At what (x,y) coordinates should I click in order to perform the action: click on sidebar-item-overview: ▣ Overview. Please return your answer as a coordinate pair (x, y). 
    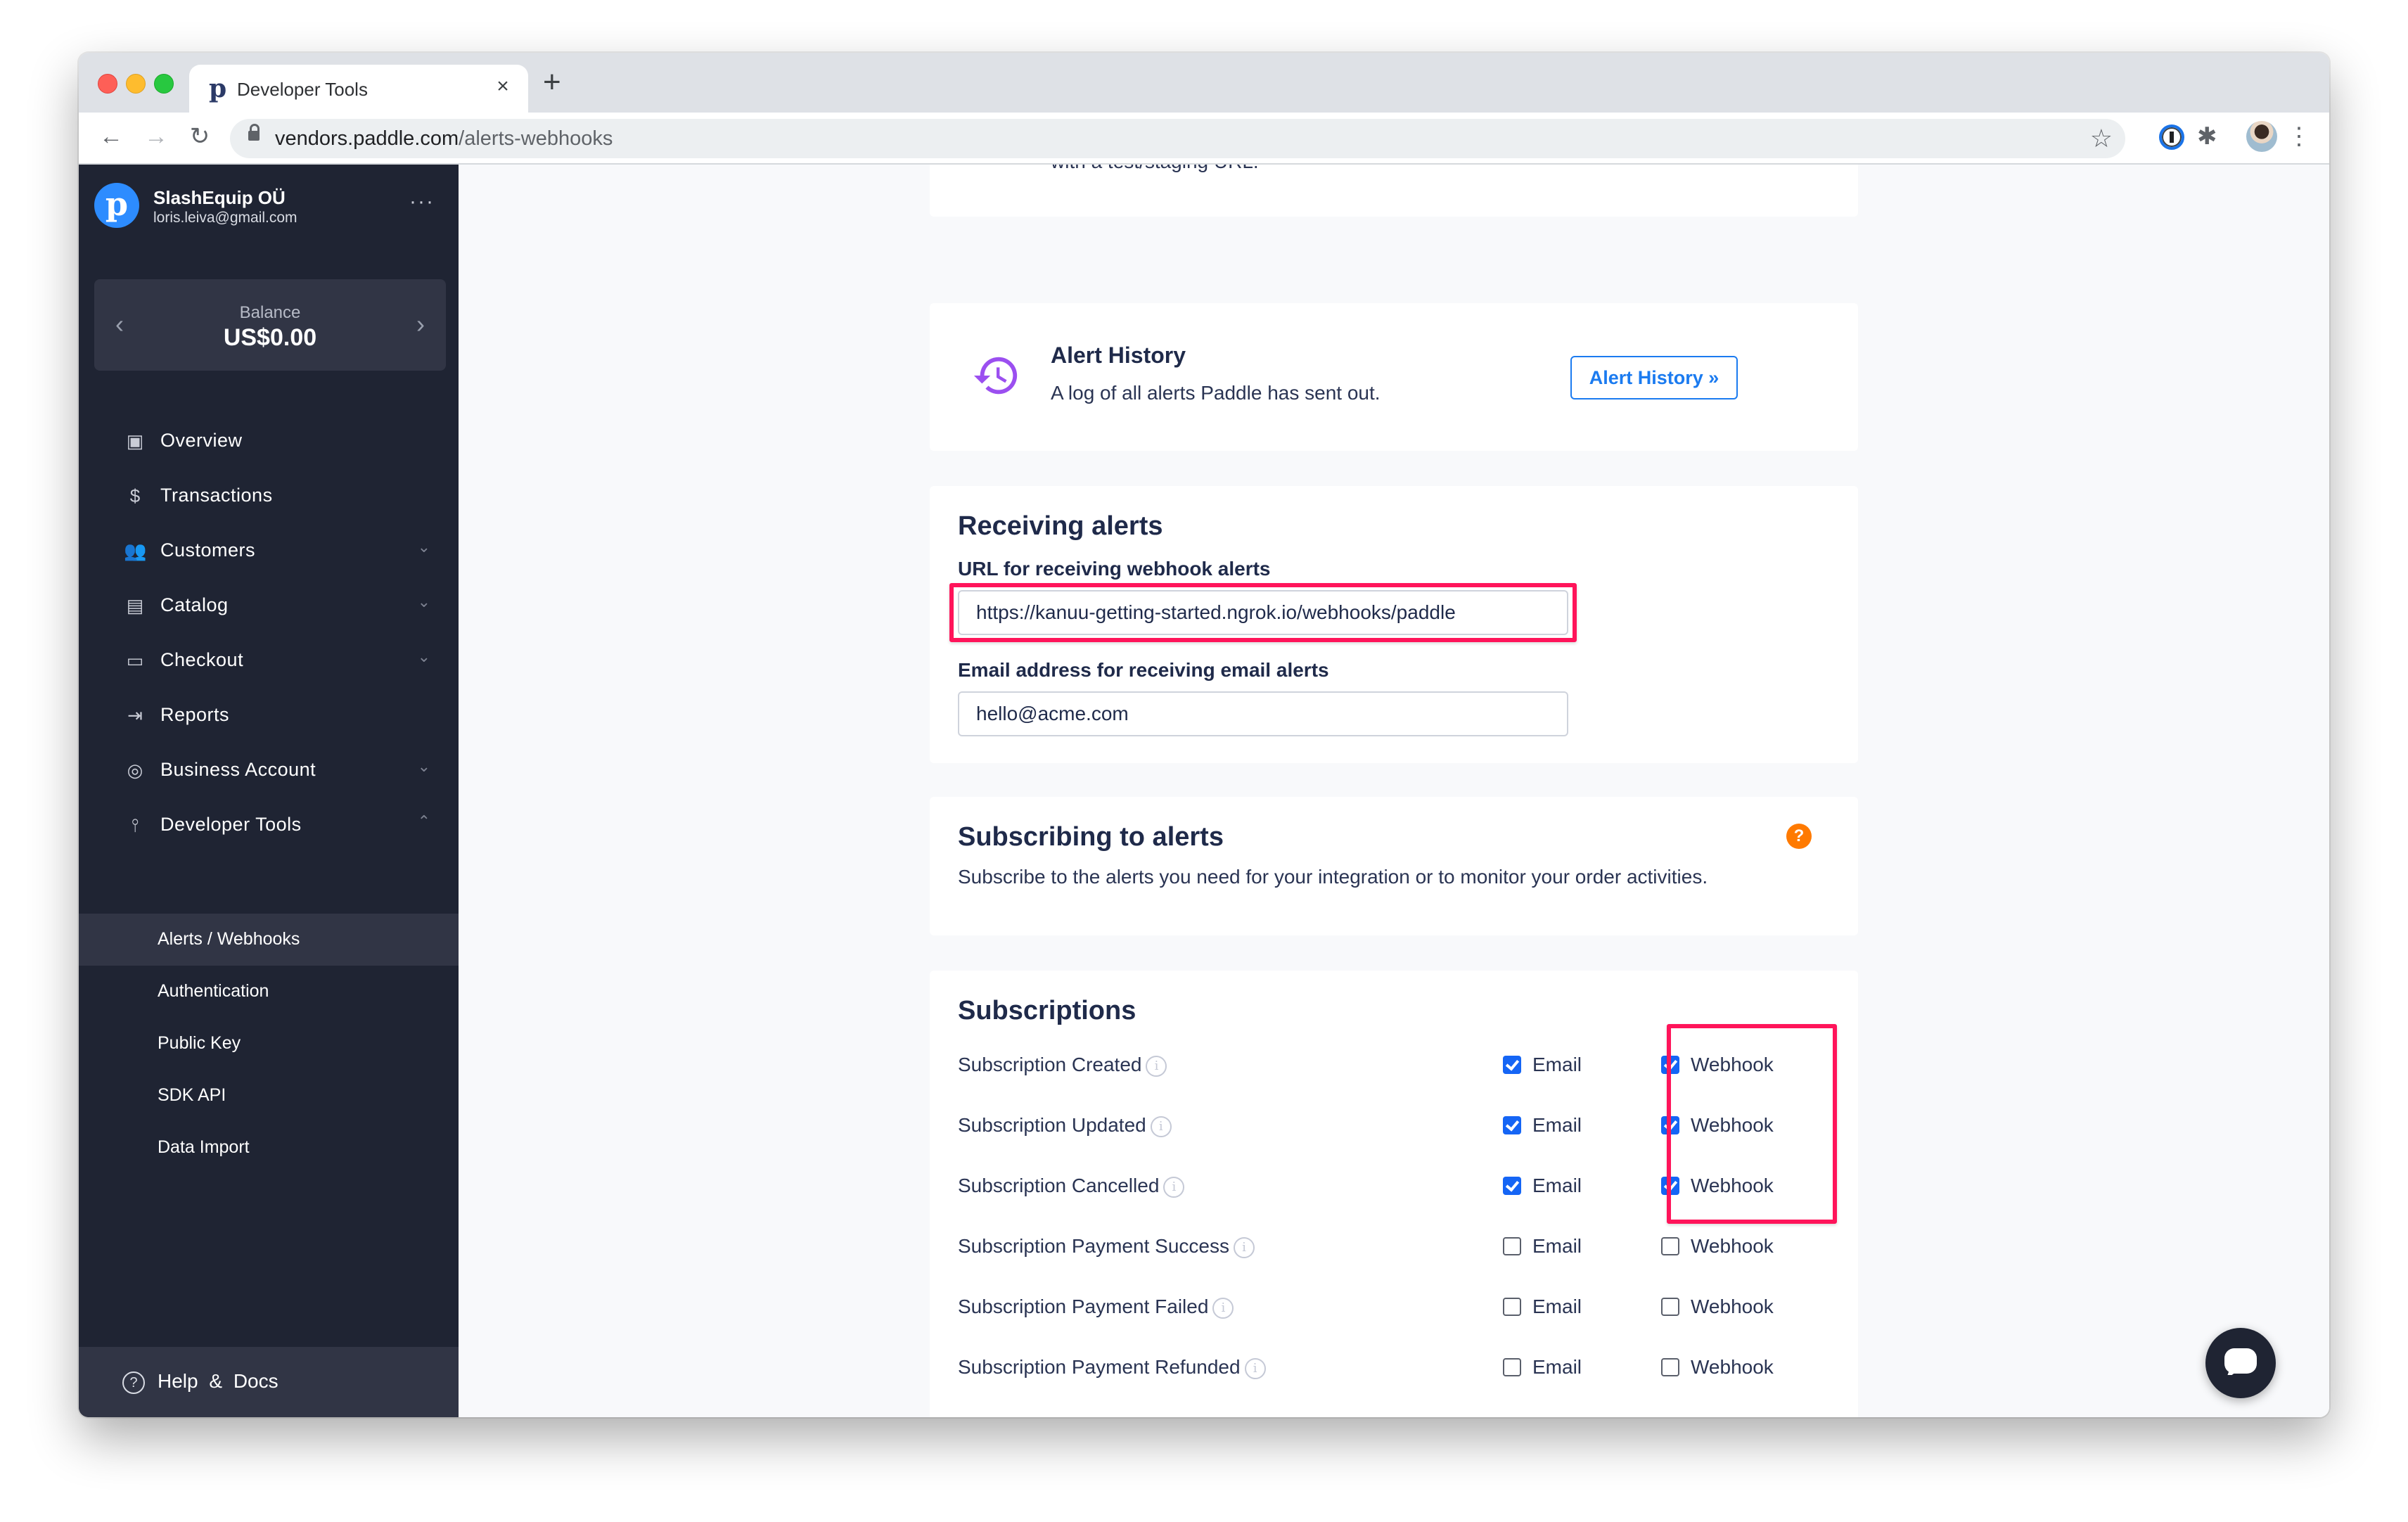
    Looking at the image, I should click on (269, 441).